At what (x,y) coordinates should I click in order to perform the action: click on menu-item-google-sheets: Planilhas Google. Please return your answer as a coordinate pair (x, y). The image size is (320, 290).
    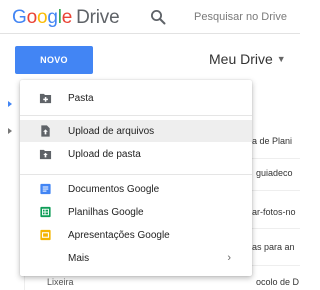
    Looking at the image, I should click on (136, 212).